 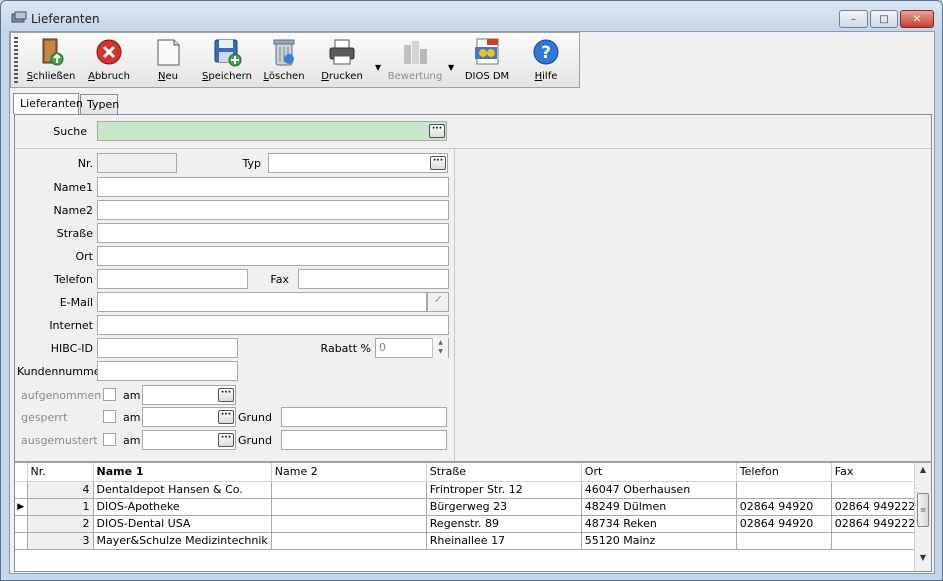 What do you see at coordinates (74, 233) in the screenshot?
I see `strasse-label: Straße` at bounding box center [74, 233].